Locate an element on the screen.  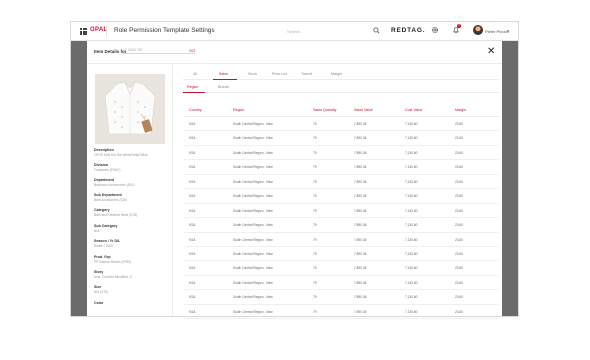
subtab-region: Region is located at coordinates (192, 87).